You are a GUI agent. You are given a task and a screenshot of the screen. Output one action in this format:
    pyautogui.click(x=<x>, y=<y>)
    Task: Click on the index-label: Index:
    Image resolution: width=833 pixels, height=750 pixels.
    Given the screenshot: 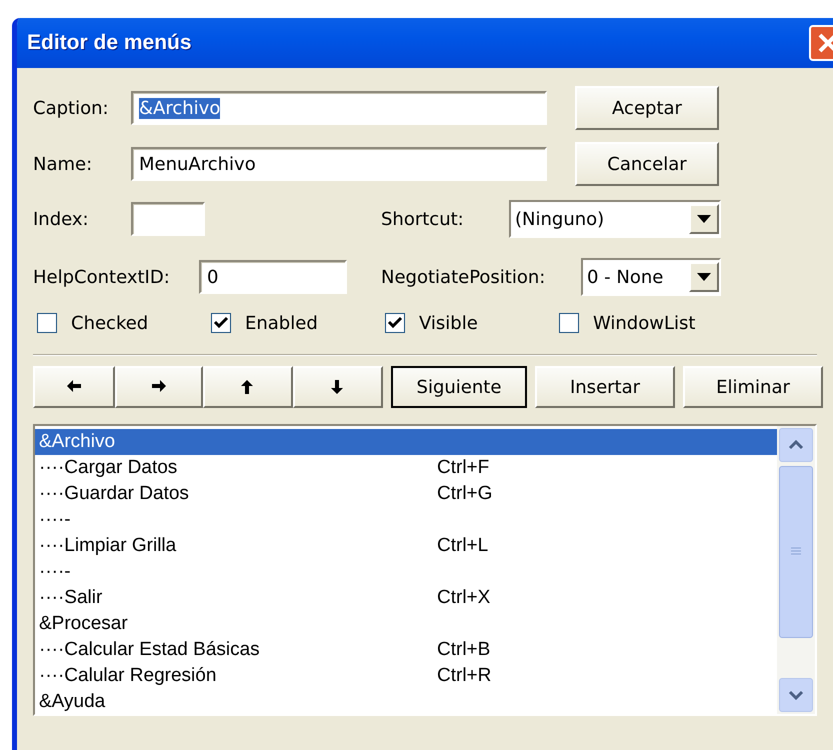 What is the action you would take?
    pyautogui.click(x=61, y=219)
    